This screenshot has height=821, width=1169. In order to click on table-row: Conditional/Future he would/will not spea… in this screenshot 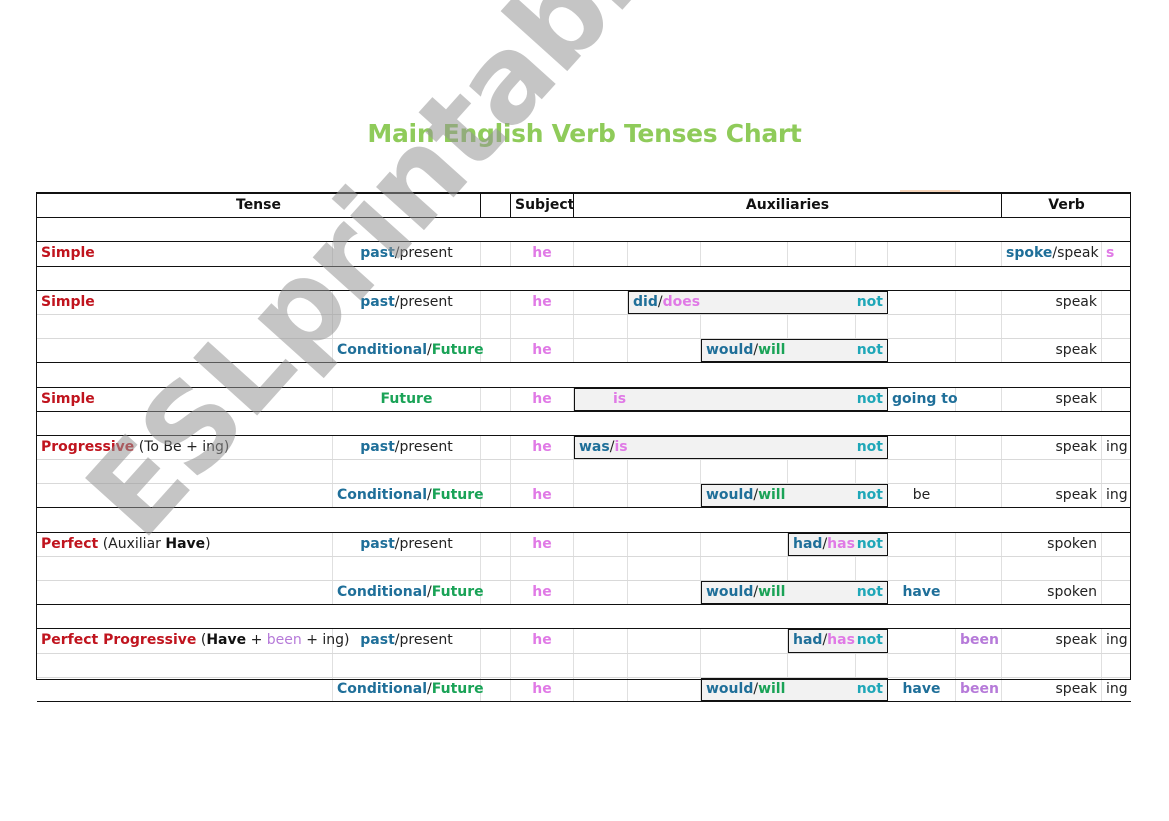, I will do `click(584, 351)`.